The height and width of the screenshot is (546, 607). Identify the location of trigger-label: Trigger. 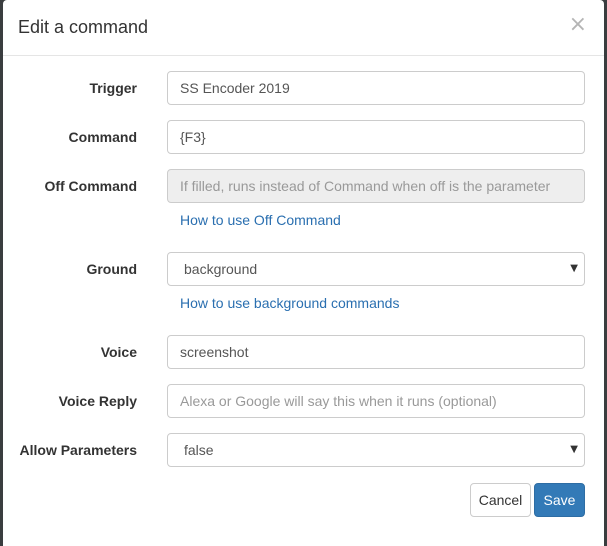
(113, 88).